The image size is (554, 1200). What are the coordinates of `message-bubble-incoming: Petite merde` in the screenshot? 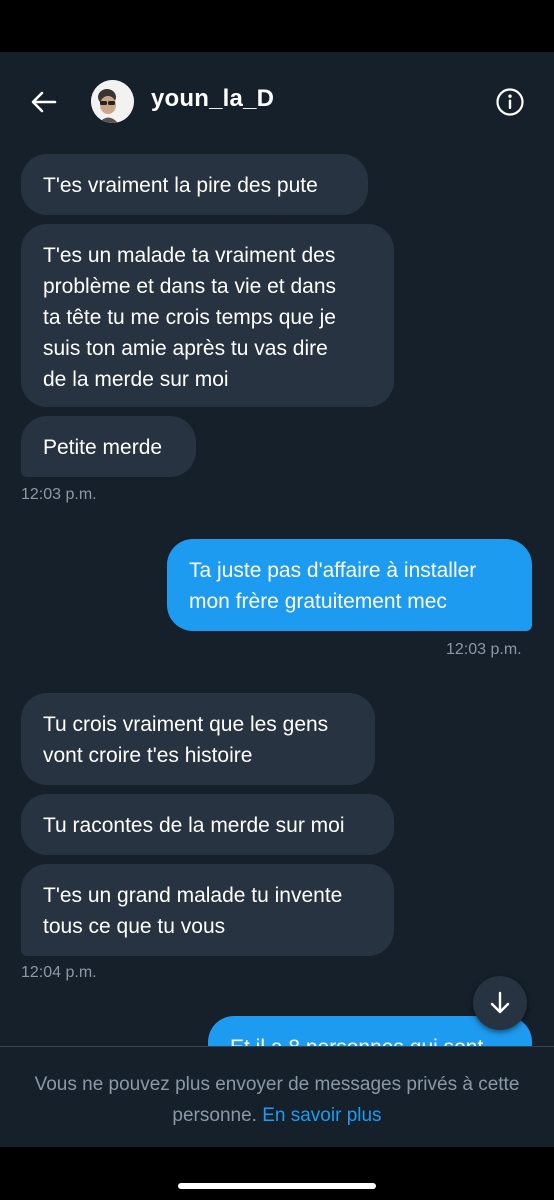 It's located at (108, 446).